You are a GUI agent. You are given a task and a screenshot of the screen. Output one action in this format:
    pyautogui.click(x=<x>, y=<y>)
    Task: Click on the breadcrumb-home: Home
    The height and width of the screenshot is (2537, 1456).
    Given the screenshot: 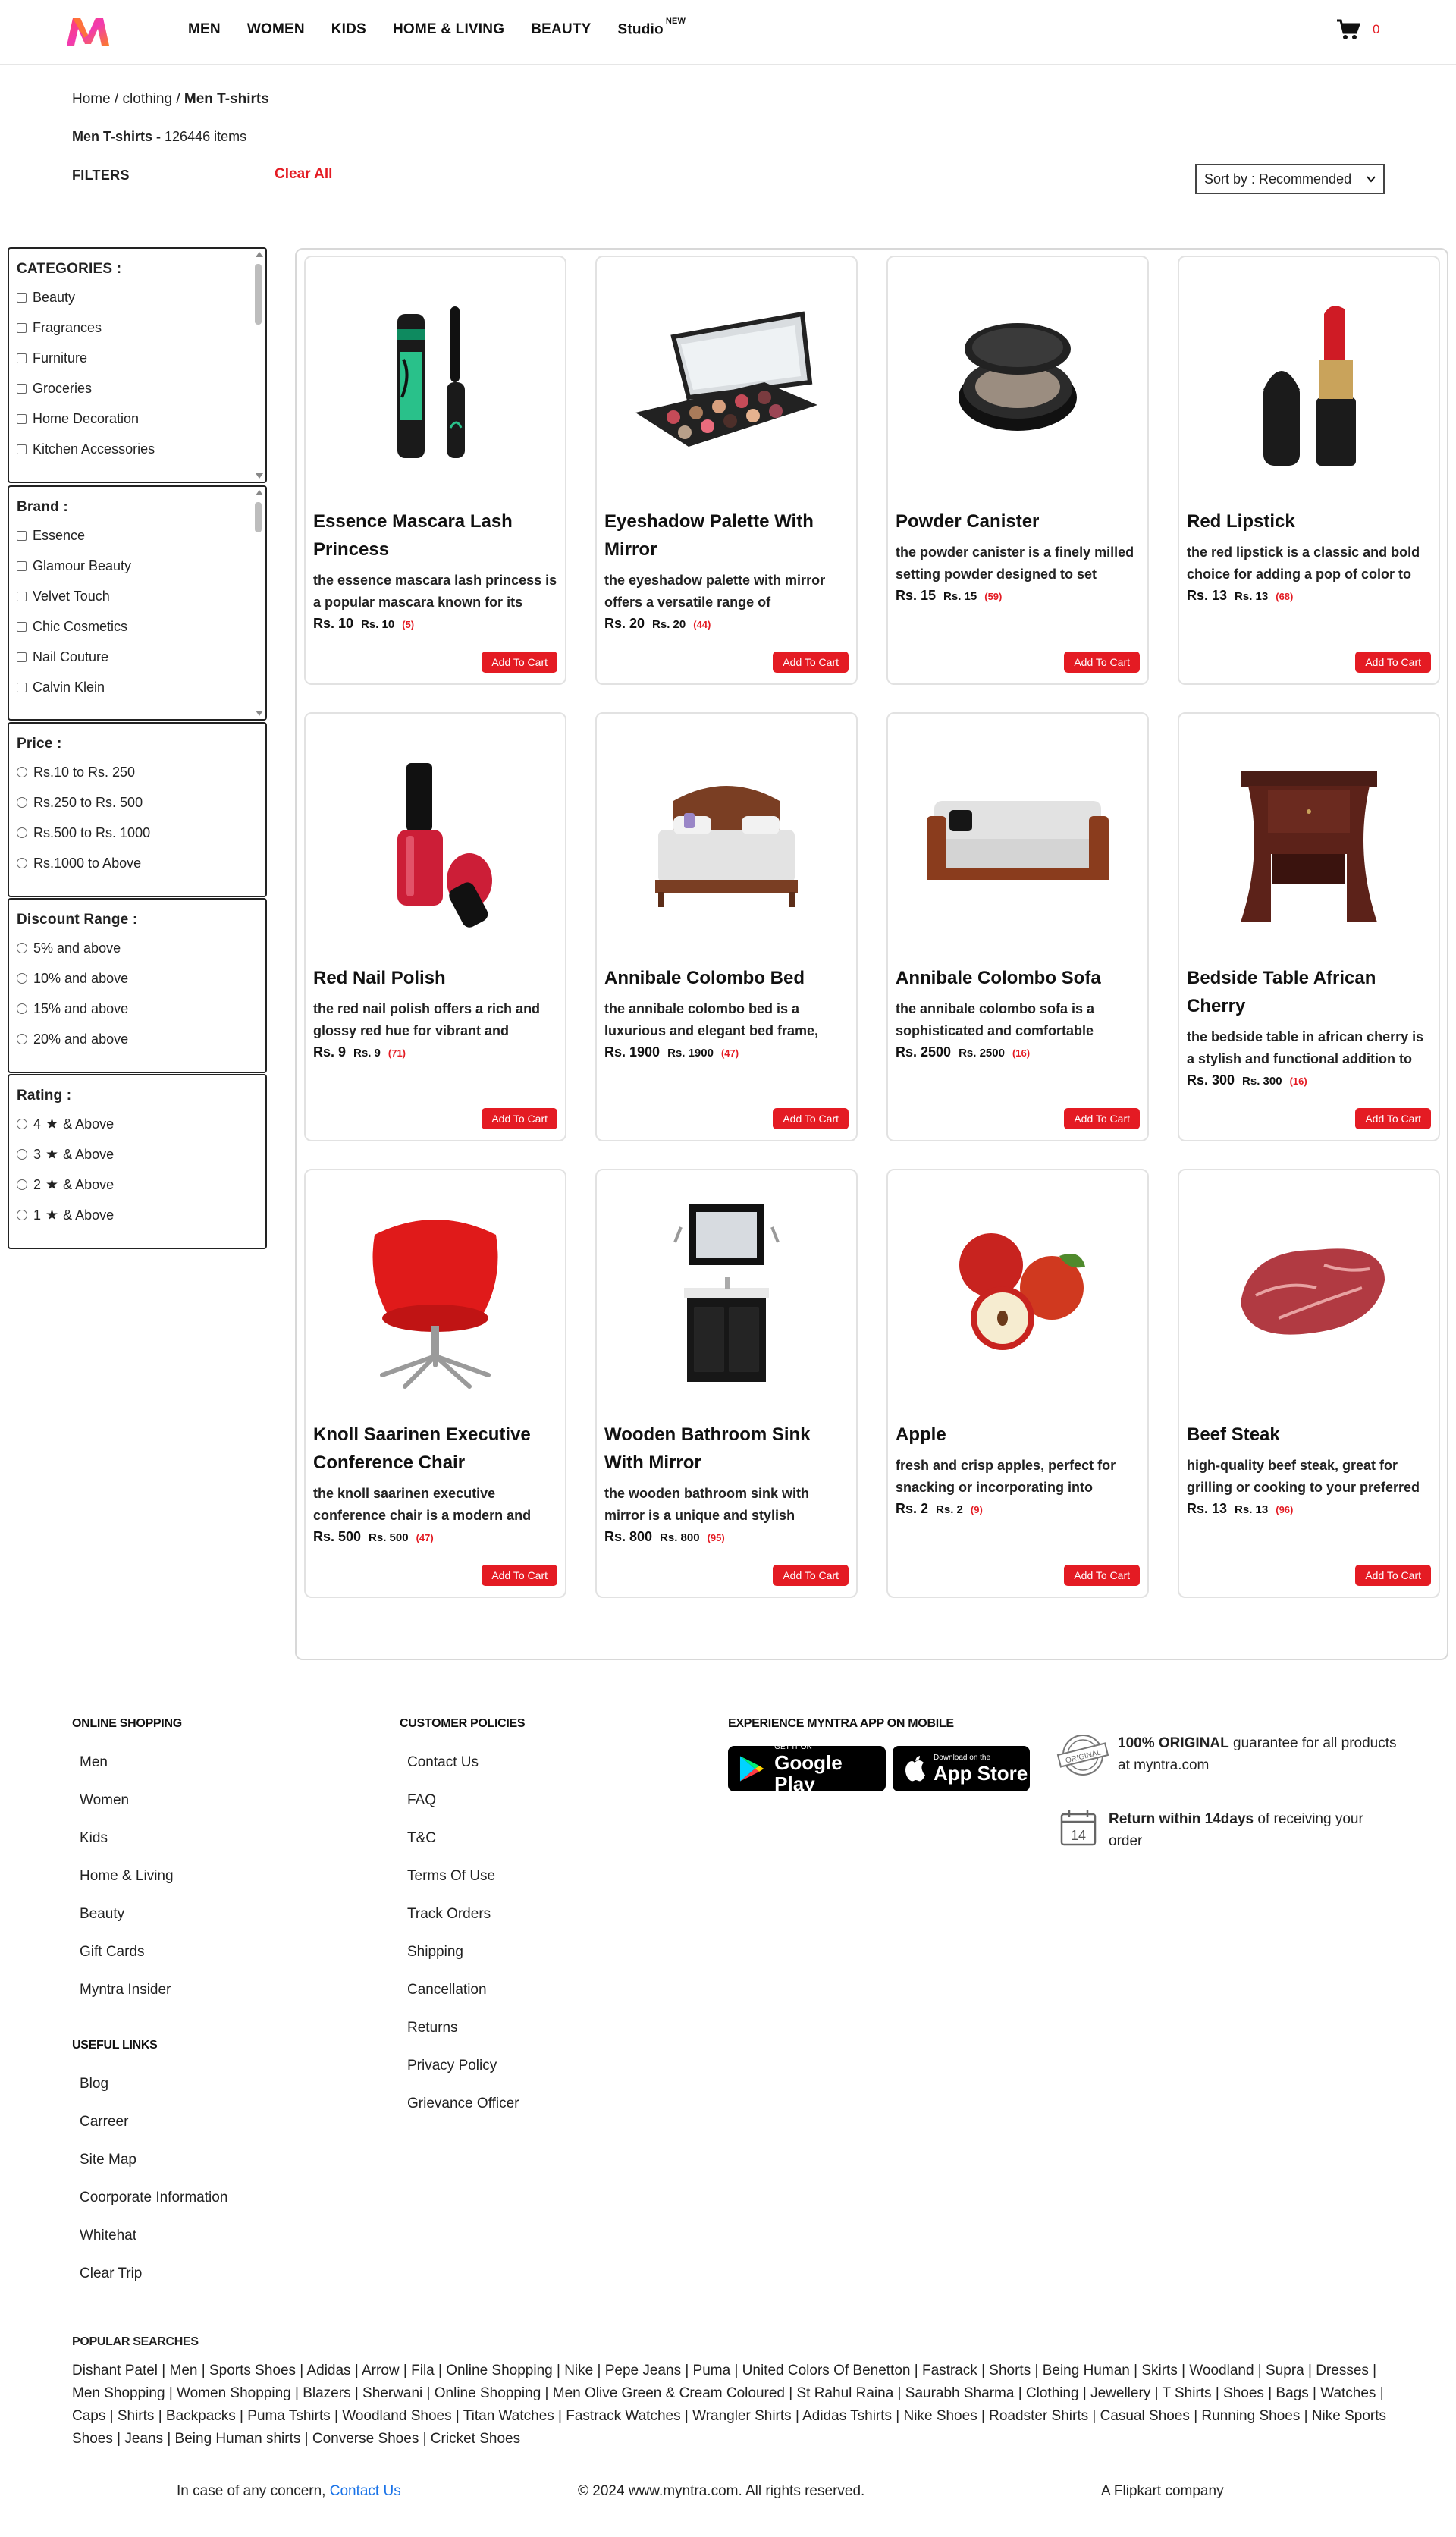 What is the action you would take?
    pyautogui.click(x=91, y=99)
    